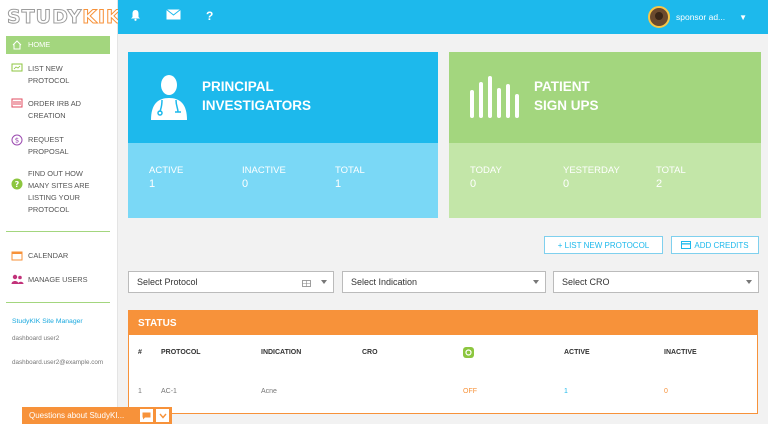 This screenshot has height=424, width=768. What do you see at coordinates (264, 170) in the screenshot?
I see `stat-label: INACTIVE` at bounding box center [264, 170].